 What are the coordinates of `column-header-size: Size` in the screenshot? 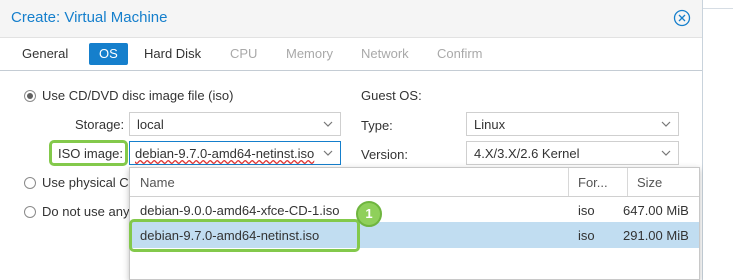 It's located at (649, 182).